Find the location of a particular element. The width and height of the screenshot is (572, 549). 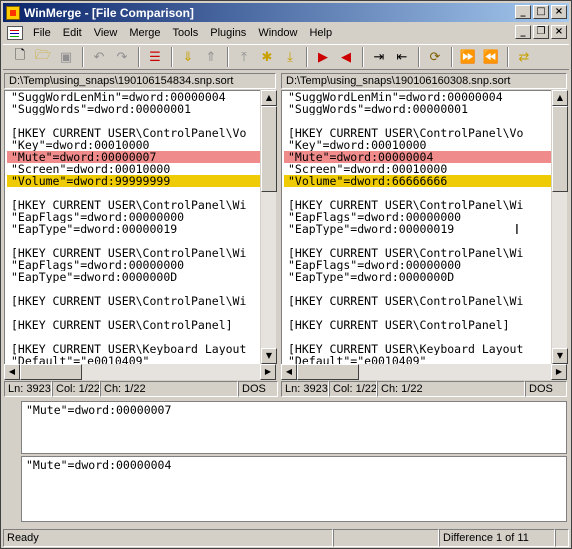

left-code-line: "Volume"=dword:99999999 is located at coordinates (141, 181).